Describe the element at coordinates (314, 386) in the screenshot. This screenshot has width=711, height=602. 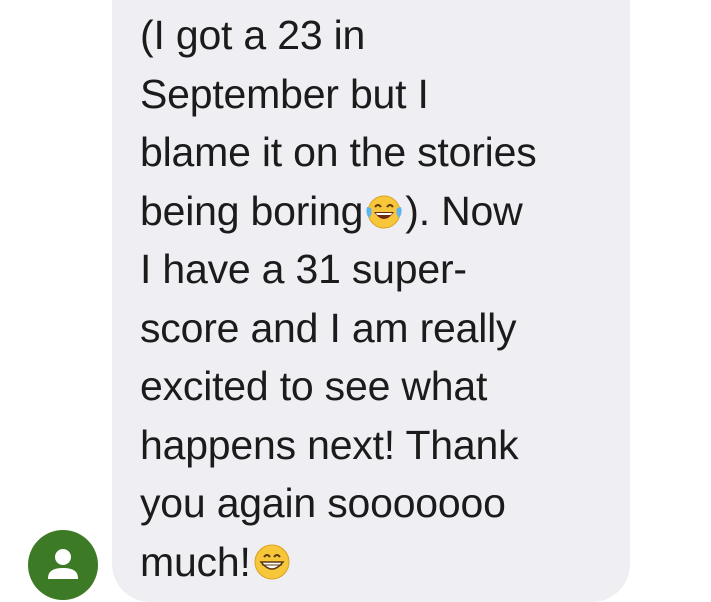
I see `message-line: excited to see what` at that location.